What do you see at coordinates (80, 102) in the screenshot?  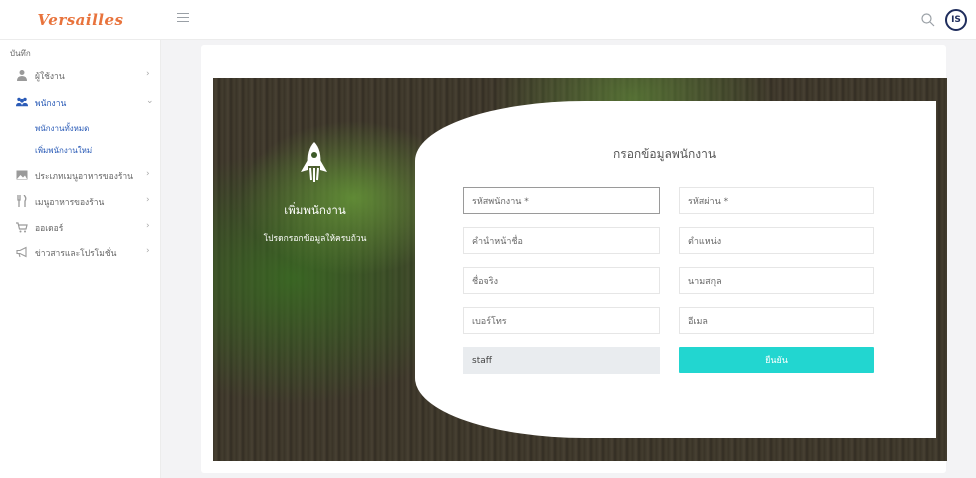 I see `sidebar-item-employees: พนักงาน ⌄` at bounding box center [80, 102].